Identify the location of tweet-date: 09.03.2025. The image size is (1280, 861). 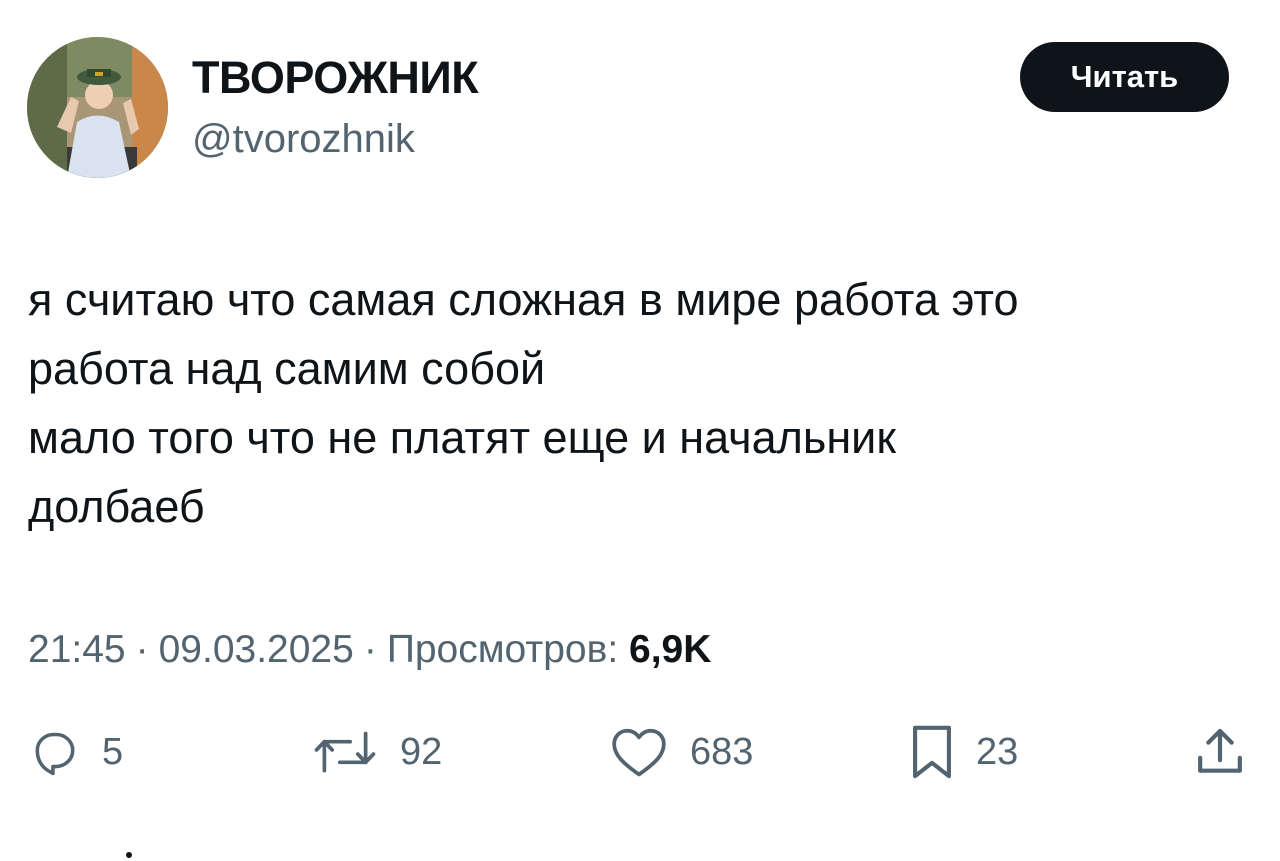
(256, 649).